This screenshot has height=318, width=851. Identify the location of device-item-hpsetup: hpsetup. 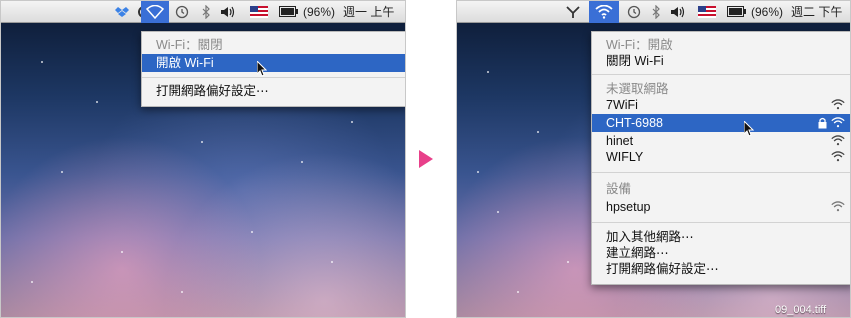
(721, 207).